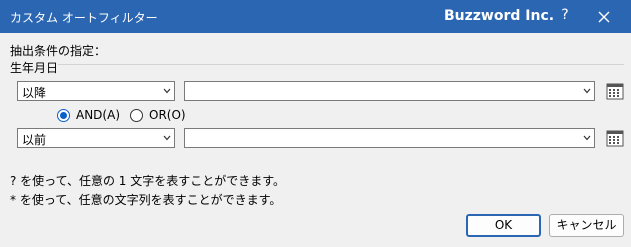  Describe the element at coordinates (98, 115) in the screenshot. I see `and-label: AND(A)` at that location.